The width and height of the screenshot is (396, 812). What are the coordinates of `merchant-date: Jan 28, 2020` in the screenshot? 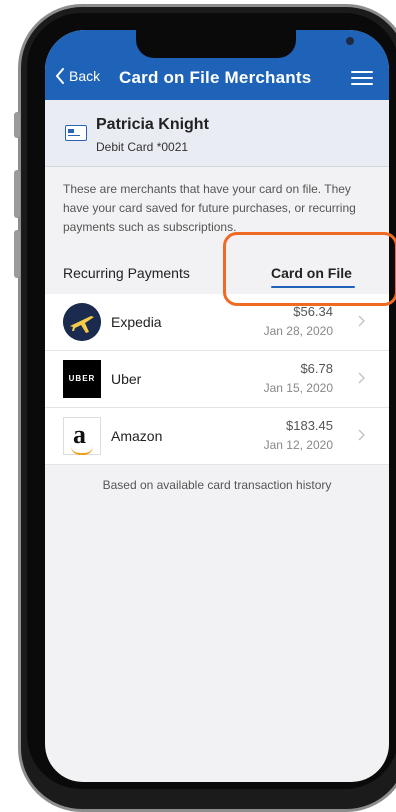 It's located at (298, 331).